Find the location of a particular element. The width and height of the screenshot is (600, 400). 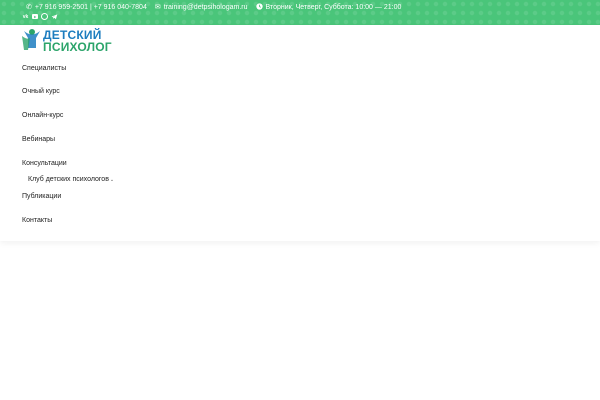

submenu-item-club: Клуб детских психологов ⌄ is located at coordinates (71, 179).